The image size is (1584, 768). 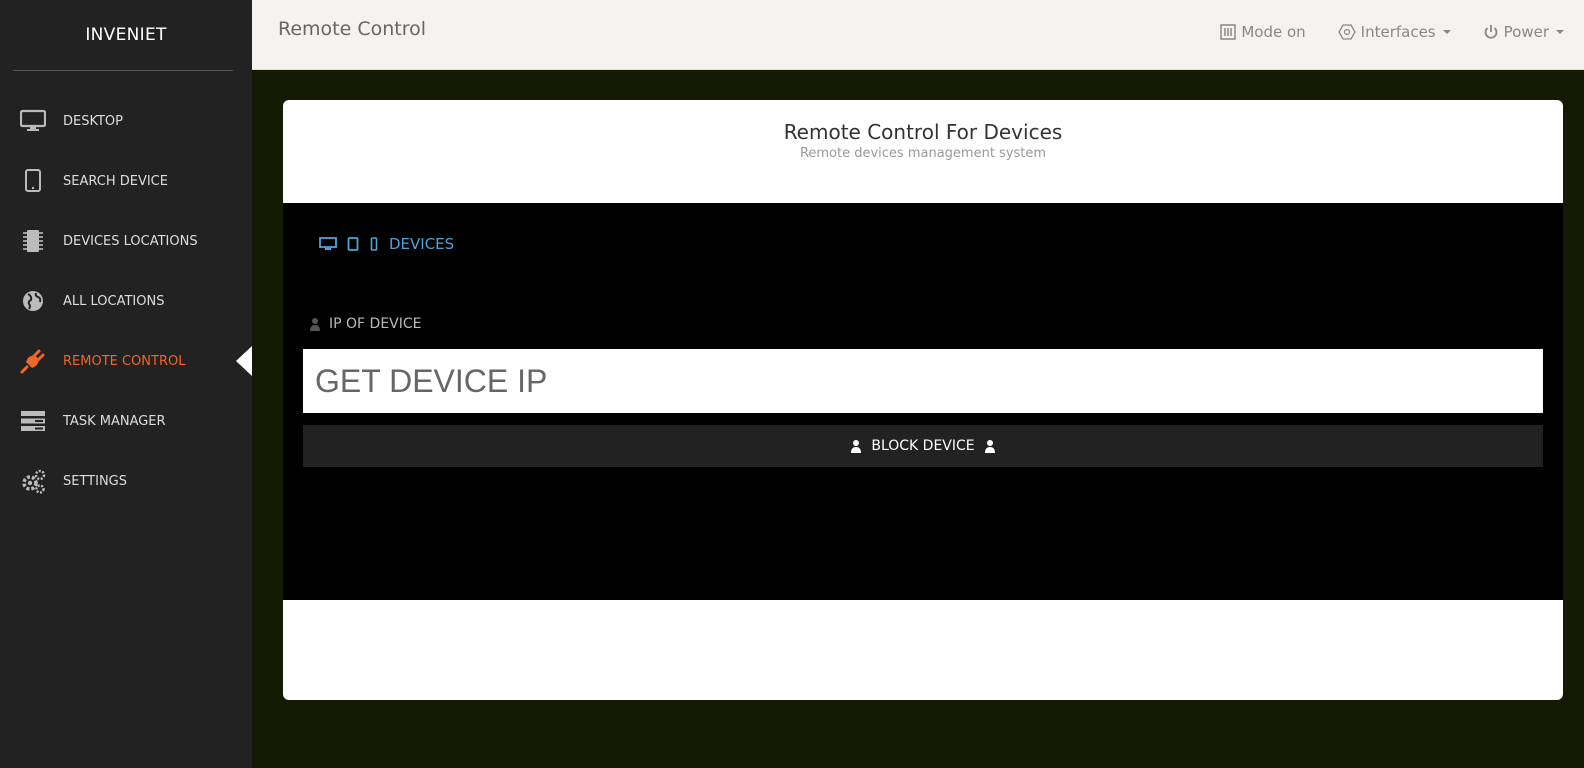 I want to click on sidebar-item-search-device: SEARCH DEVICE, so click(x=126, y=181).